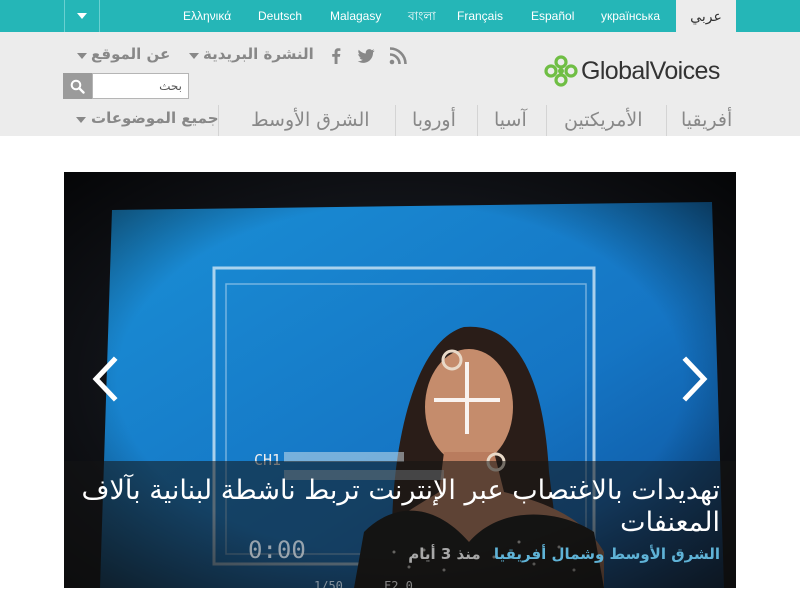 The height and width of the screenshot is (600, 800). Describe the element at coordinates (277, 550) in the screenshot. I see `camera-timecode: 0:00` at that location.